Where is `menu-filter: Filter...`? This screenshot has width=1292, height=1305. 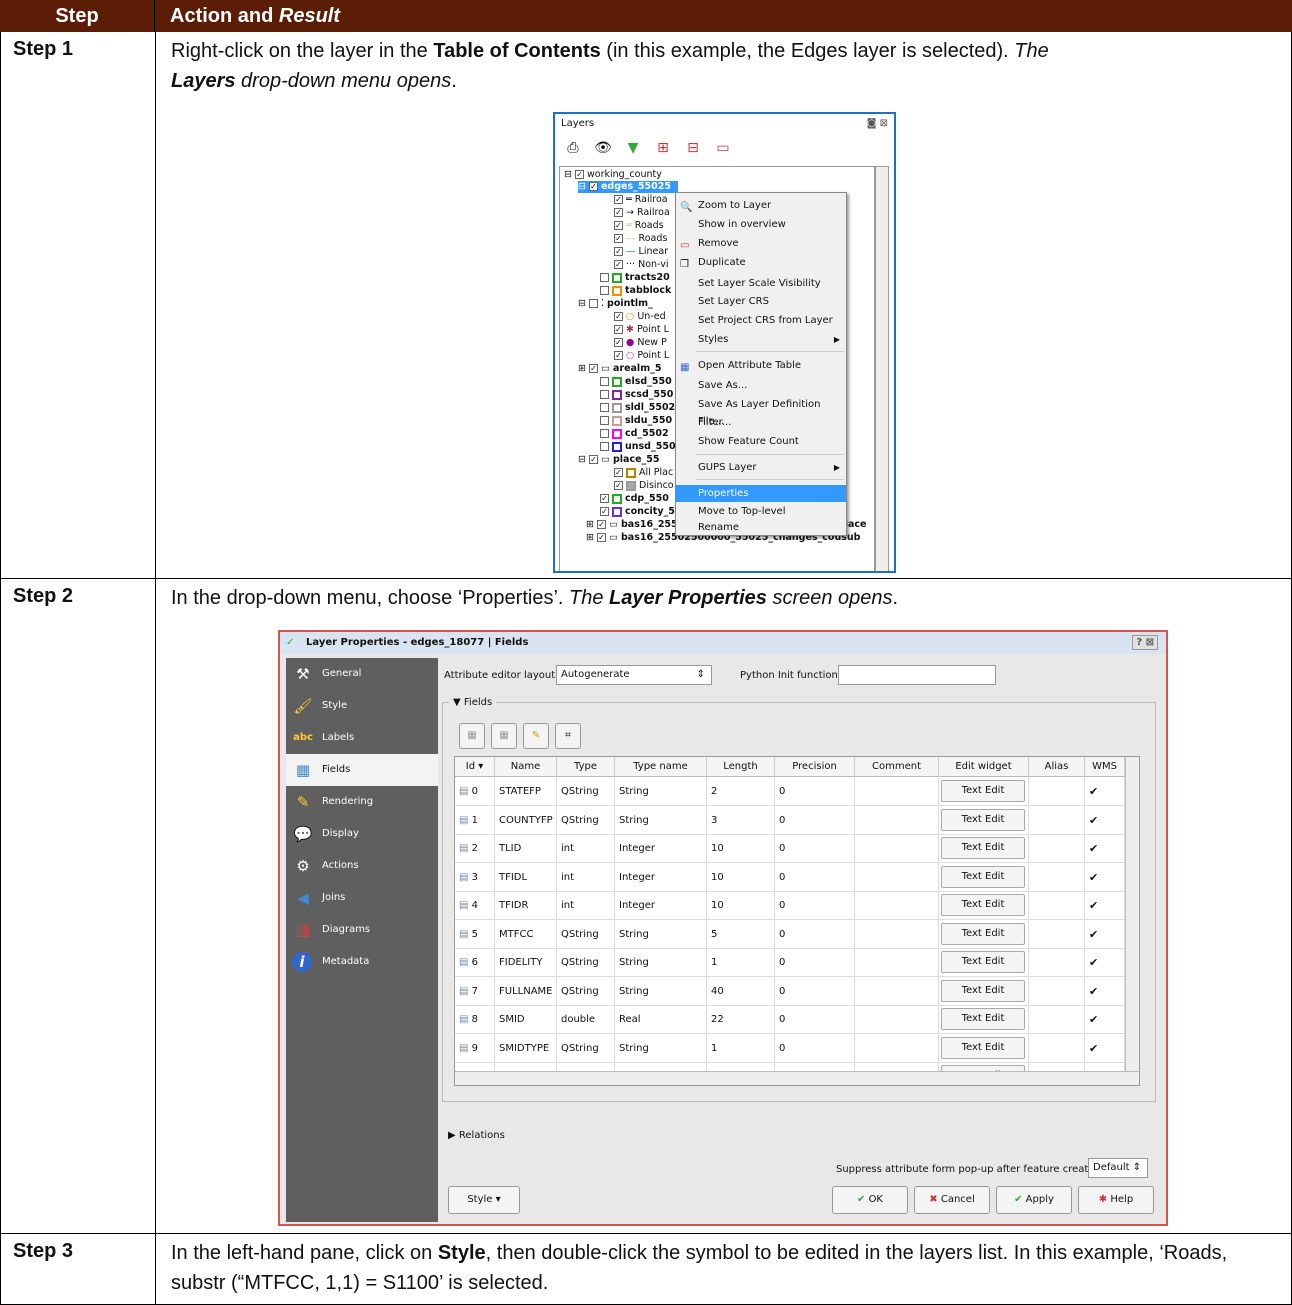
menu-filter: Filter... is located at coordinates (761, 422).